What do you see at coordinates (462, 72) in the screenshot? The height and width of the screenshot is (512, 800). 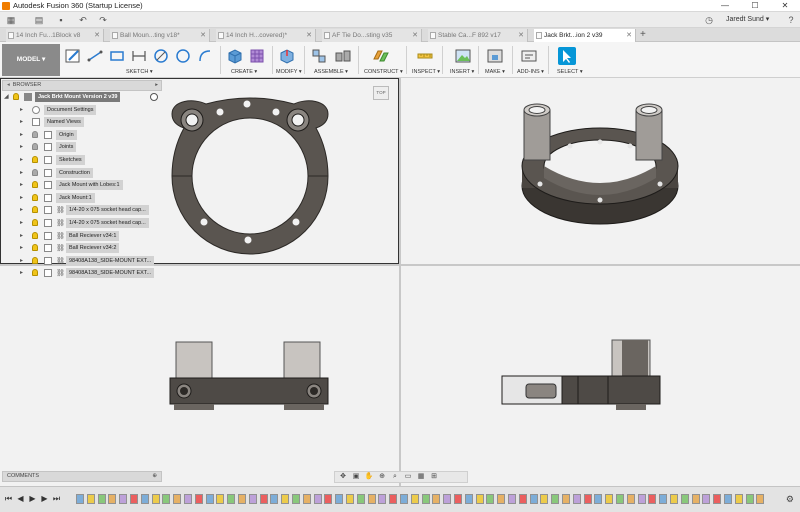 I see `insert-group-label: INSERT ▾` at bounding box center [462, 72].